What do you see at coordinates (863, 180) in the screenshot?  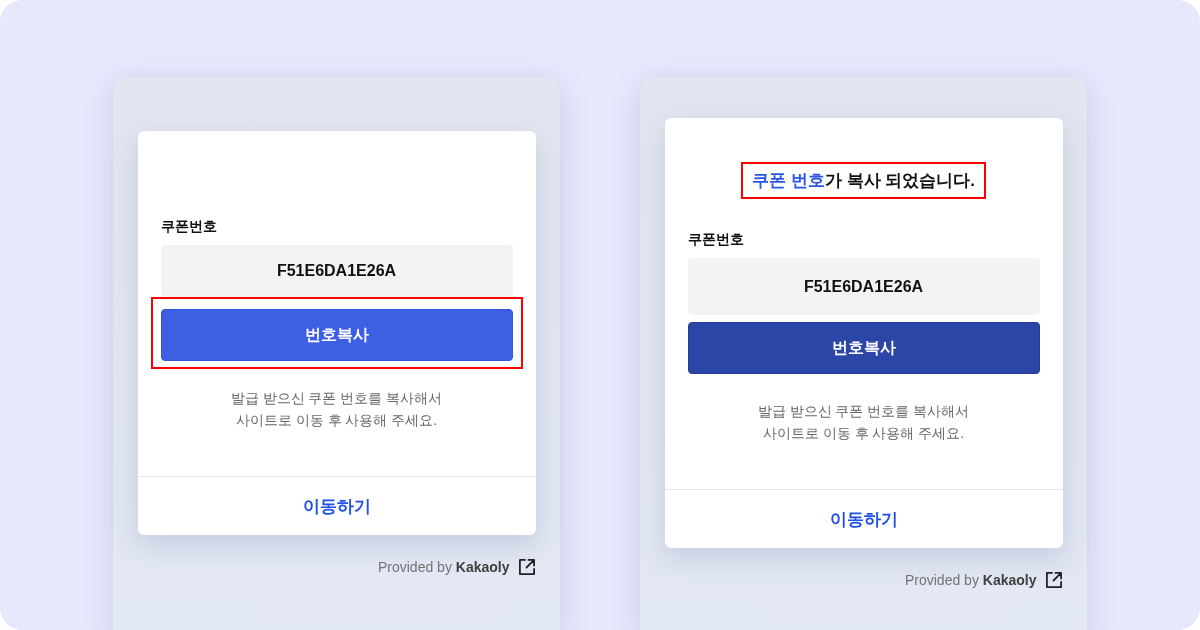 I see `copied-message: 쿠폰 번호가 복사 되었습니다.` at bounding box center [863, 180].